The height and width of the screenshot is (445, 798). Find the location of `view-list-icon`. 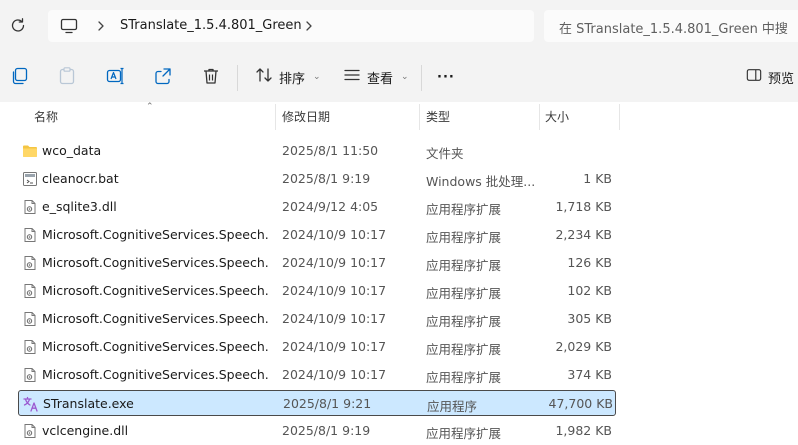

view-list-icon is located at coordinates (352, 77).